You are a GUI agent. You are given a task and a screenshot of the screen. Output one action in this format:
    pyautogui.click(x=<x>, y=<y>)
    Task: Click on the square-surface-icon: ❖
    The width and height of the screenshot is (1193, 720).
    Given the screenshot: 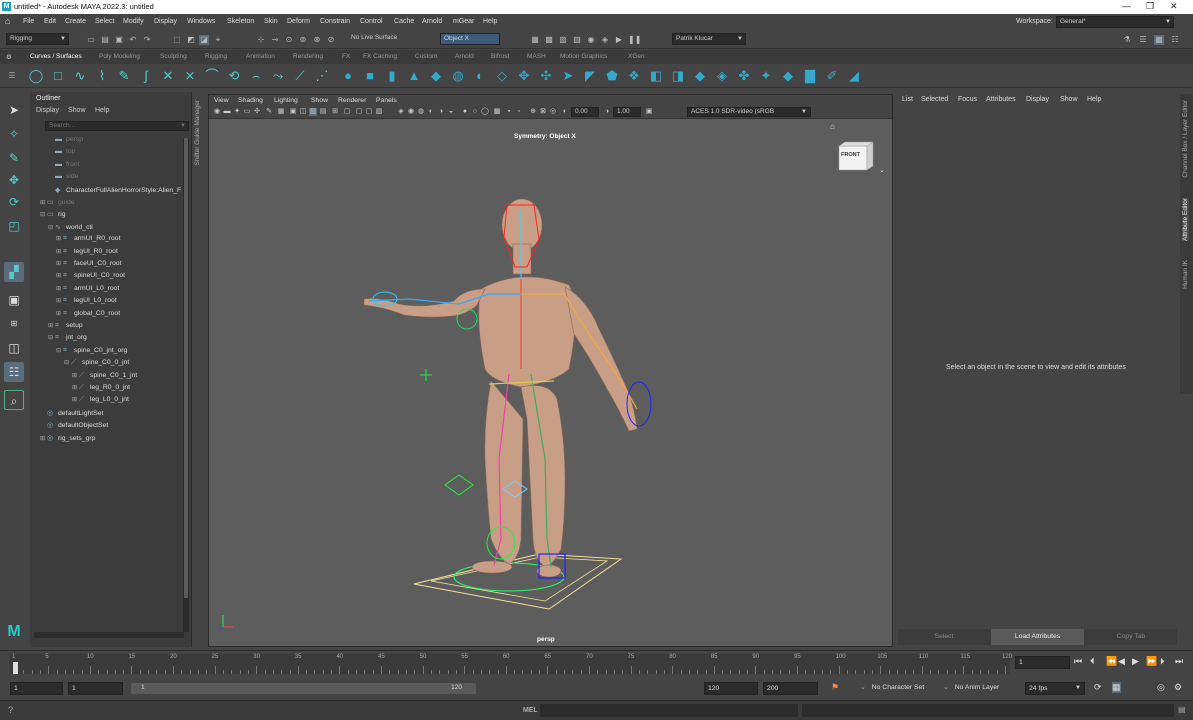 What is the action you would take?
    pyautogui.click(x=634, y=76)
    